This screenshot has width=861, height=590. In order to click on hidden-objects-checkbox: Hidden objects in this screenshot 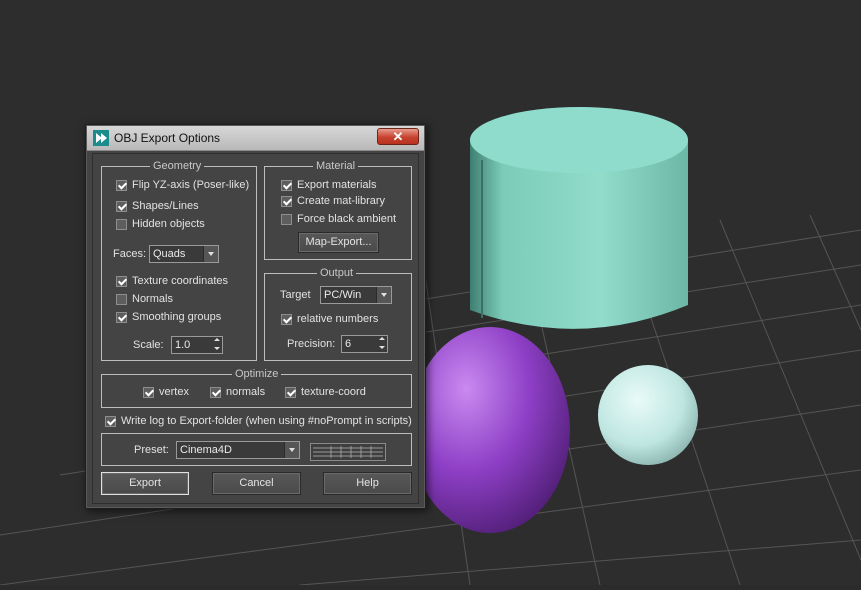, I will do `click(160, 224)`.